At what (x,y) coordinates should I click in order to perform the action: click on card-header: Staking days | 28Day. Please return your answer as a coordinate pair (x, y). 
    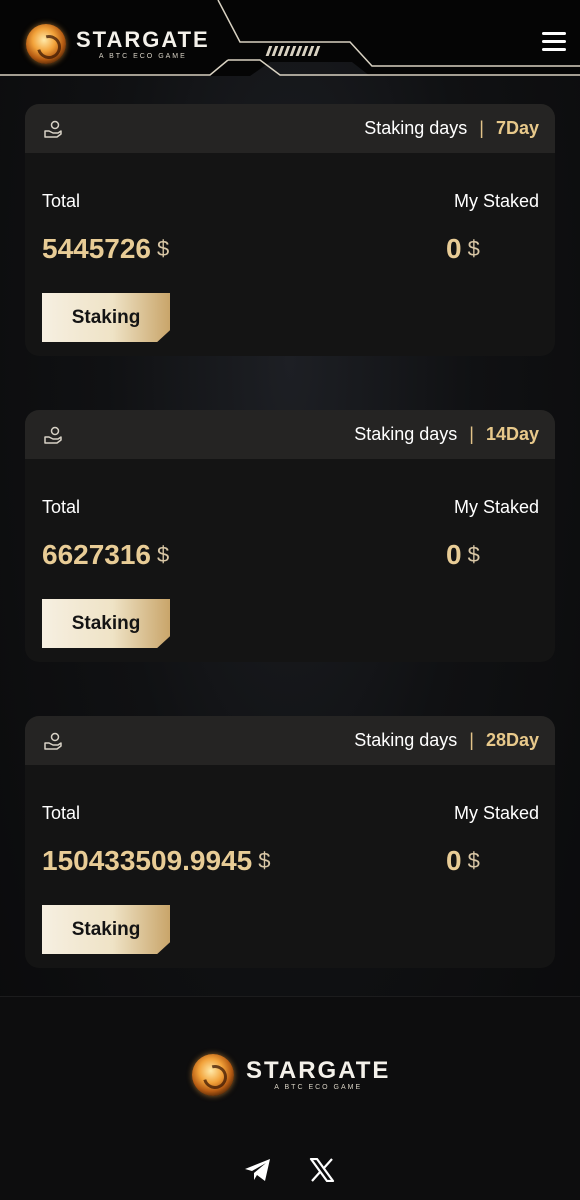
    Looking at the image, I should click on (290, 740).